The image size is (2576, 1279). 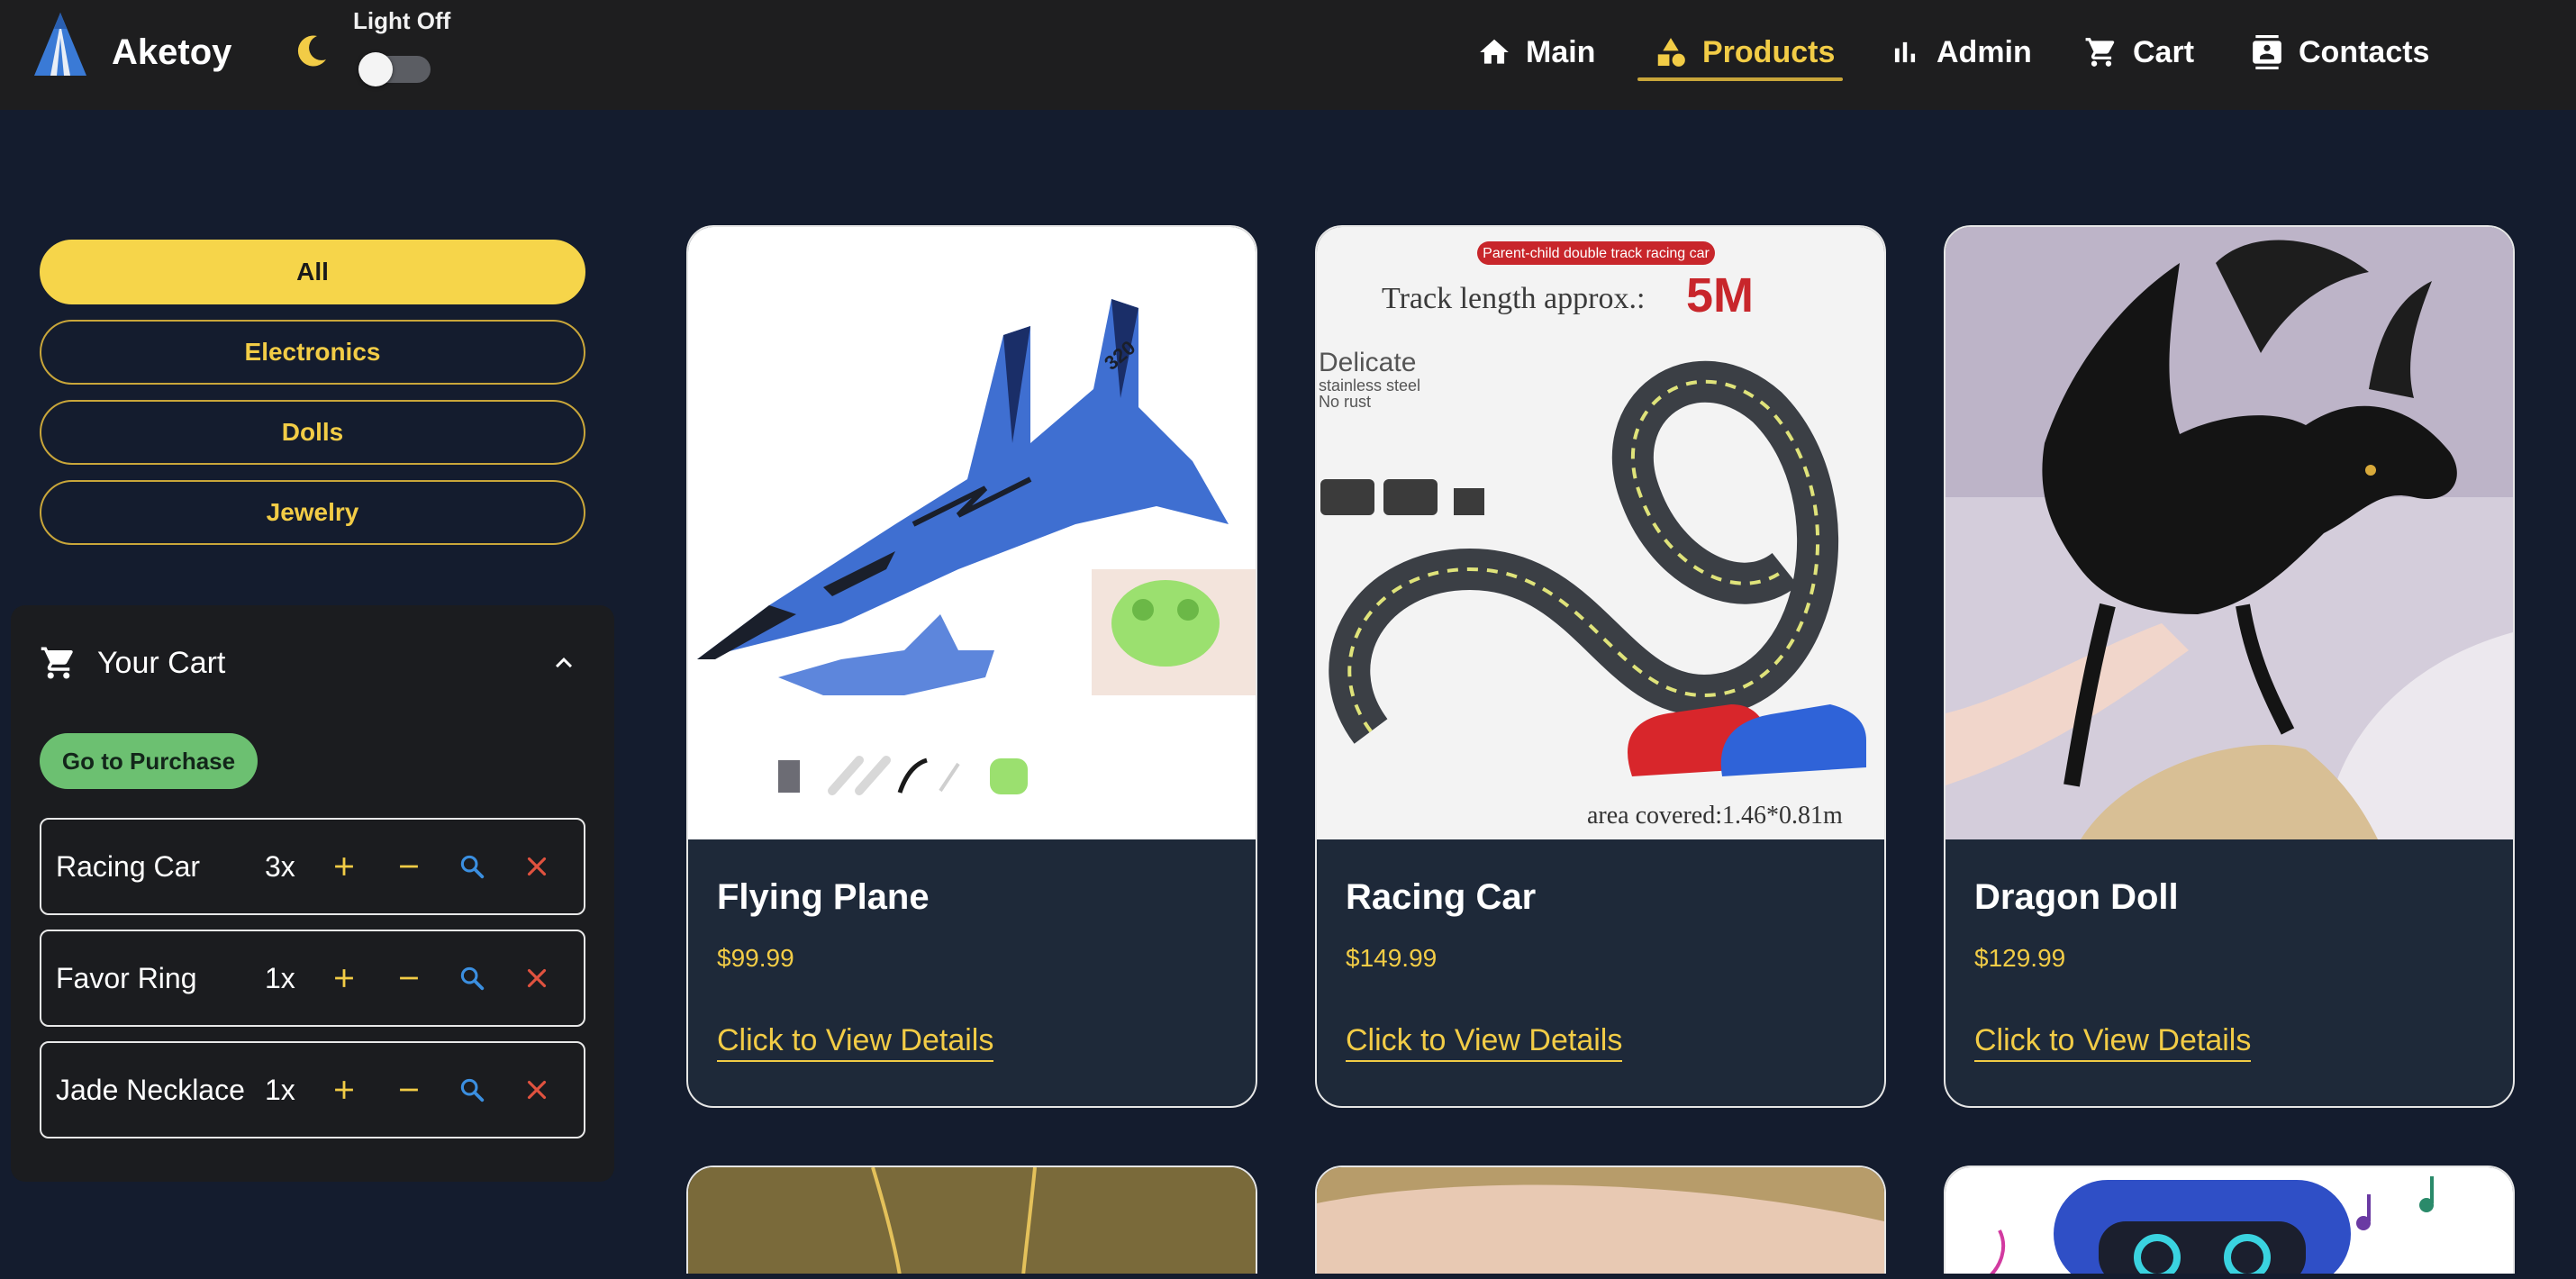 I want to click on bar-chart-icon, so click(x=1905, y=52).